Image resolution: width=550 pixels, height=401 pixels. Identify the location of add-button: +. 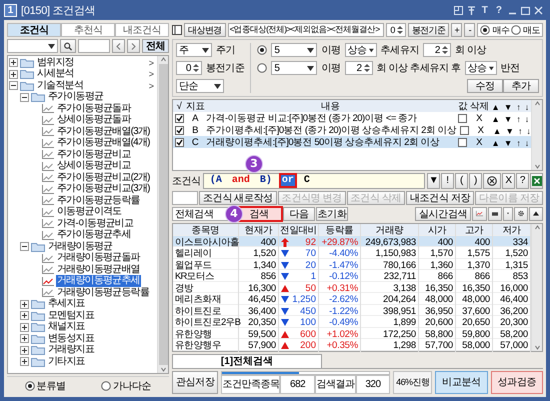
(456, 30).